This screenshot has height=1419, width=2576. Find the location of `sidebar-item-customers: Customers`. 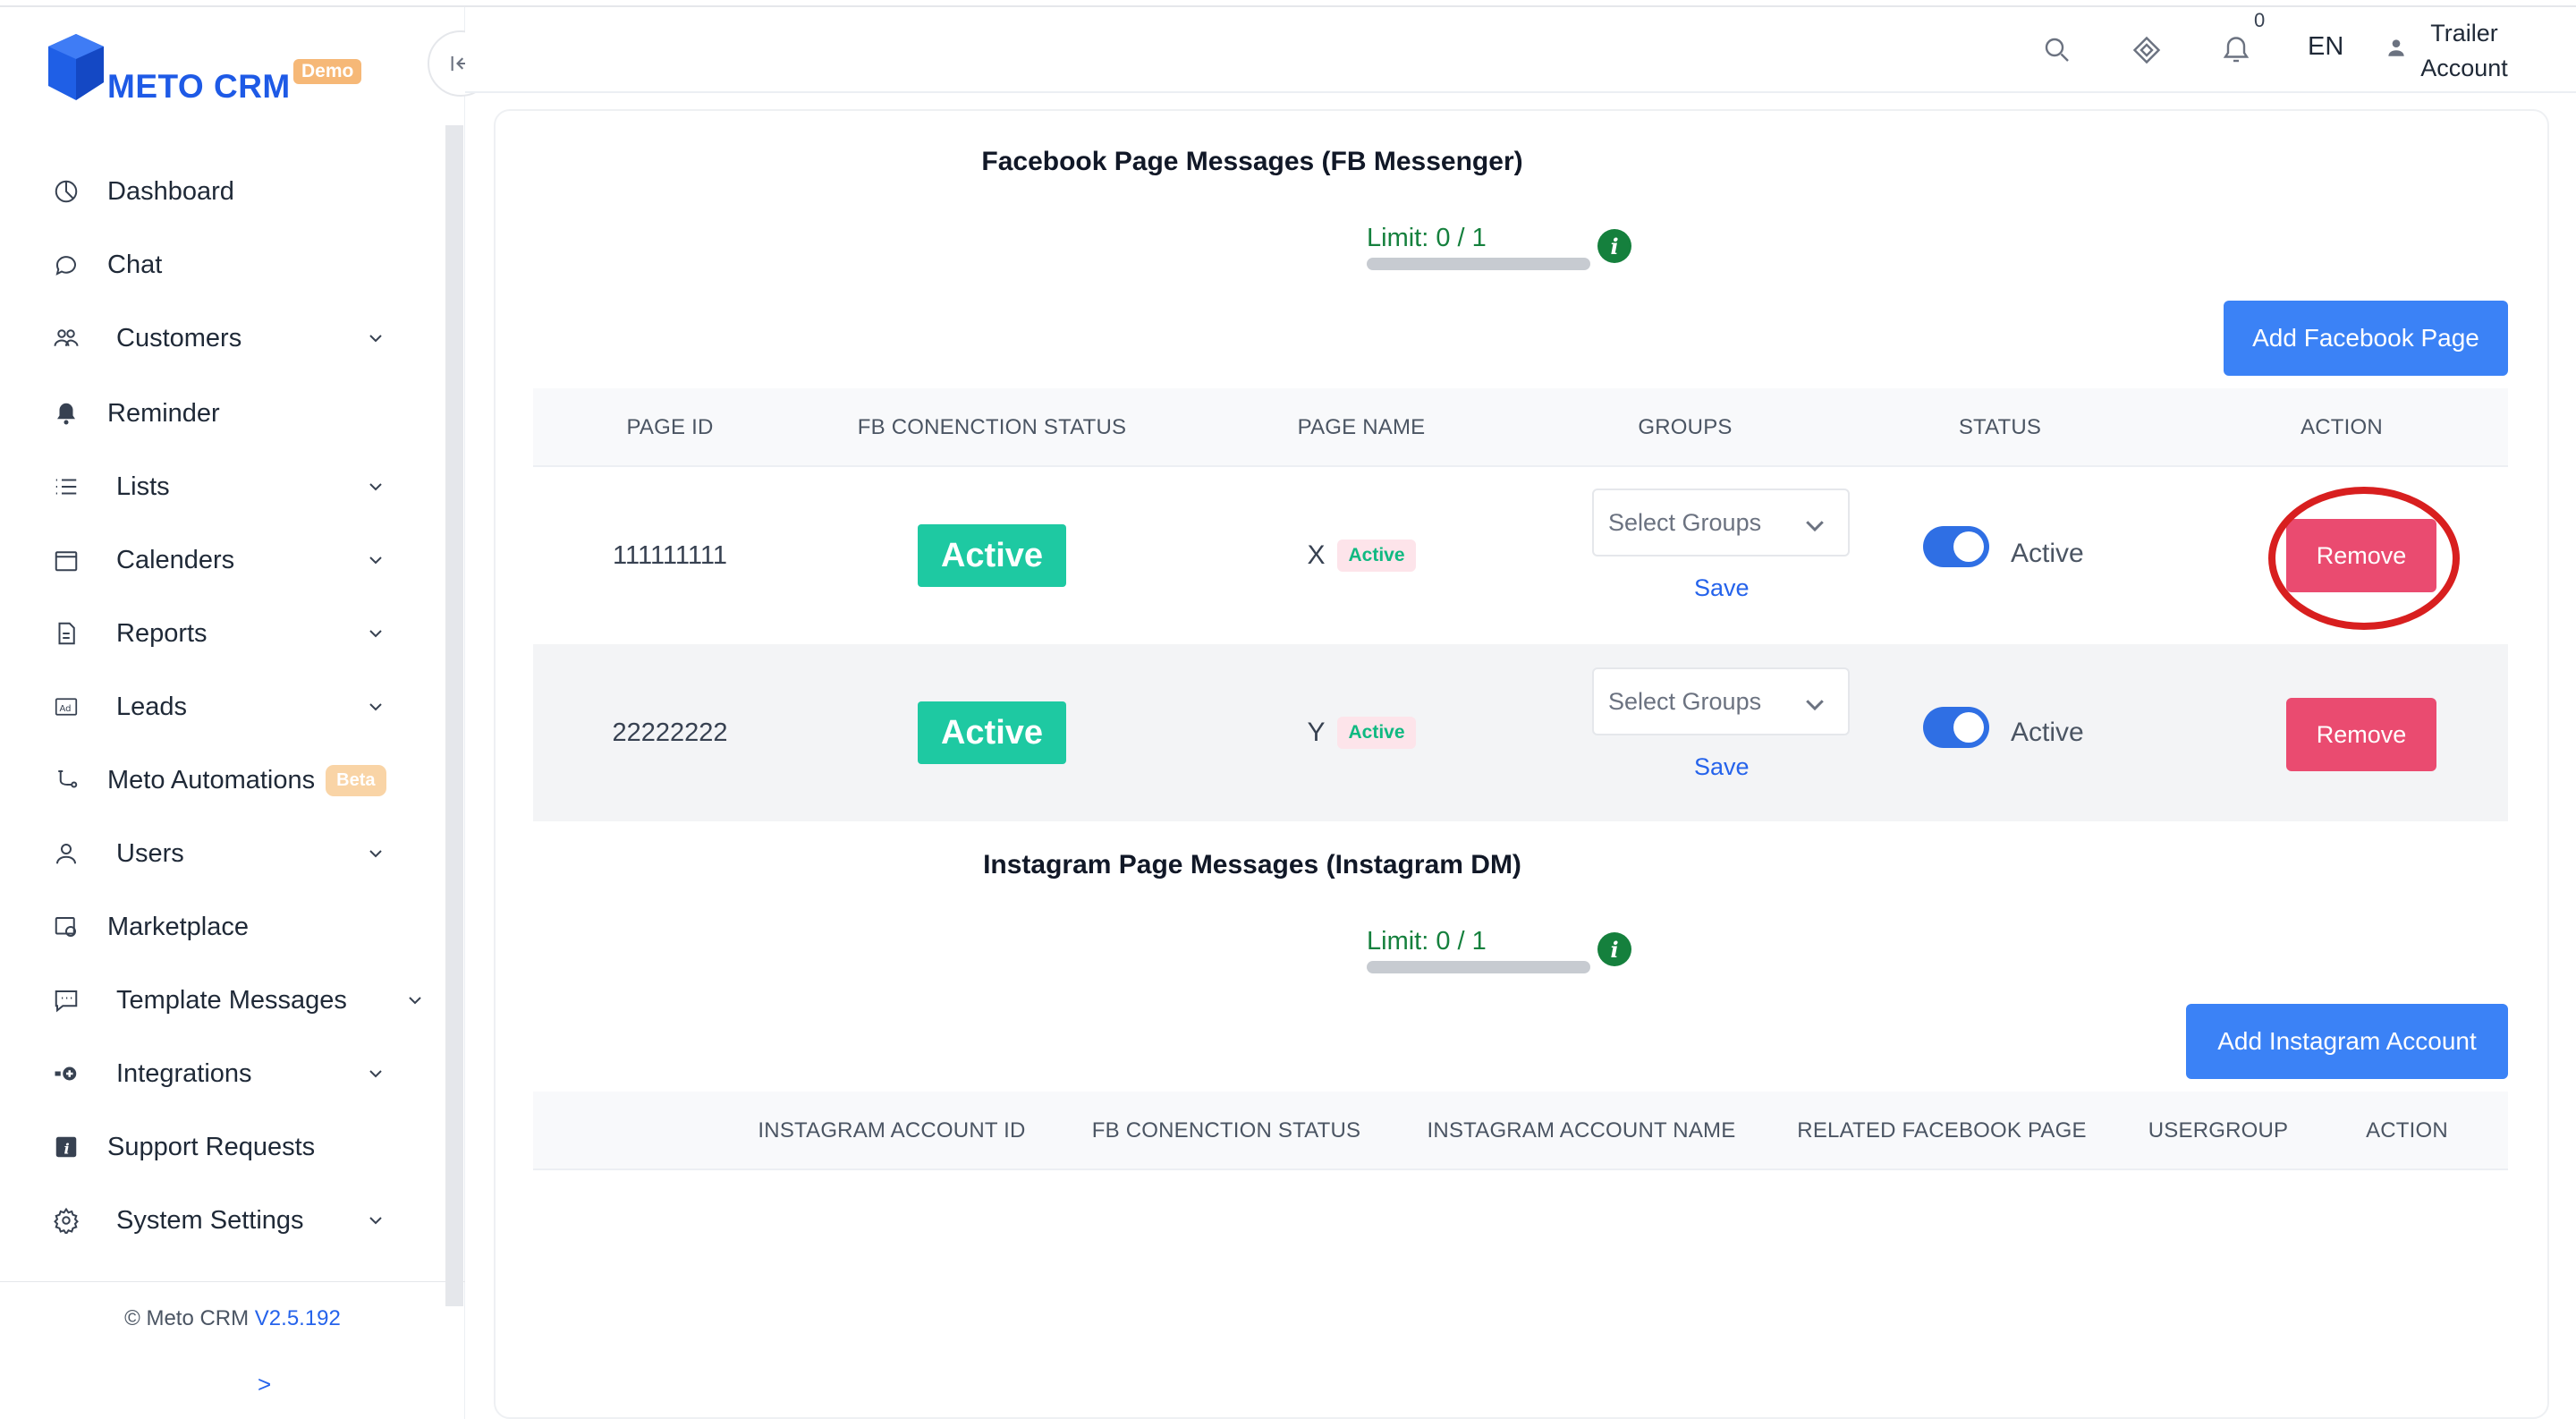

sidebar-item-customers: Customers is located at coordinates (227, 338).